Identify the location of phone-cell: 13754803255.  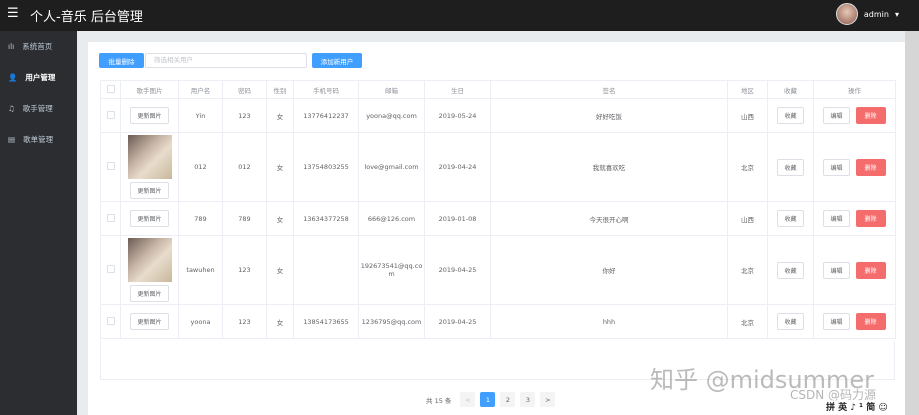
(326, 167).